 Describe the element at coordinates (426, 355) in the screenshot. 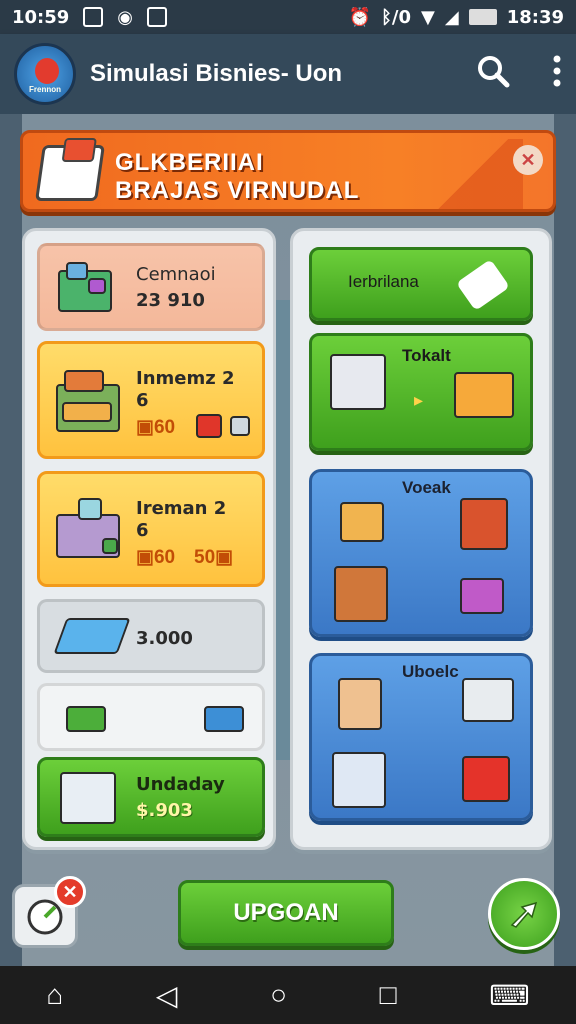

I see `button-label: Tokalt` at that location.